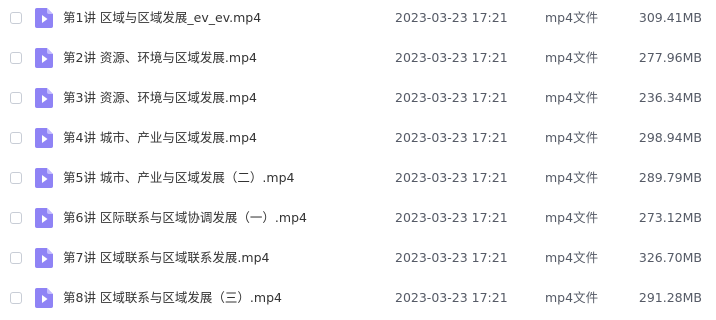 This screenshot has height=320, width=716. What do you see at coordinates (178, 178) in the screenshot?
I see `file-name: 第5讲 城市、产业与区域发展（二）.mp4` at bounding box center [178, 178].